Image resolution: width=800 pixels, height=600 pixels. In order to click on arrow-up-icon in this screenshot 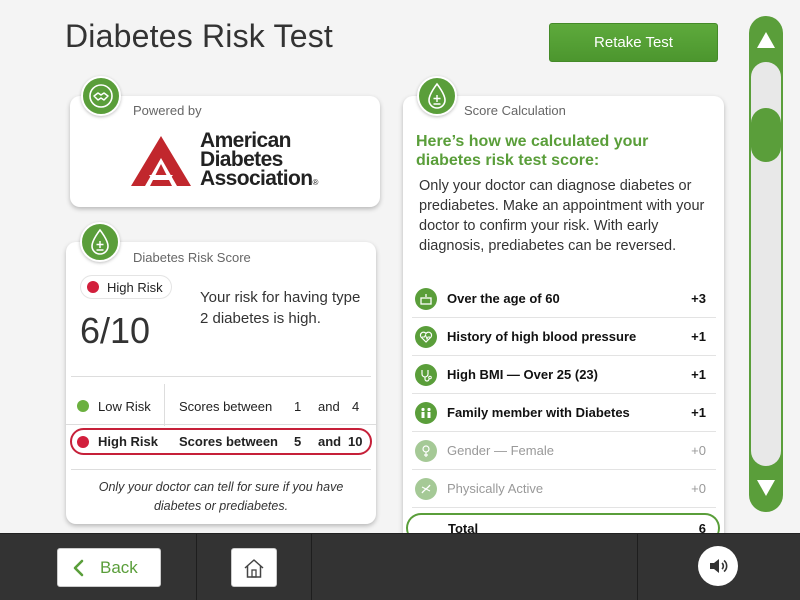, I will do `click(766, 40)`.